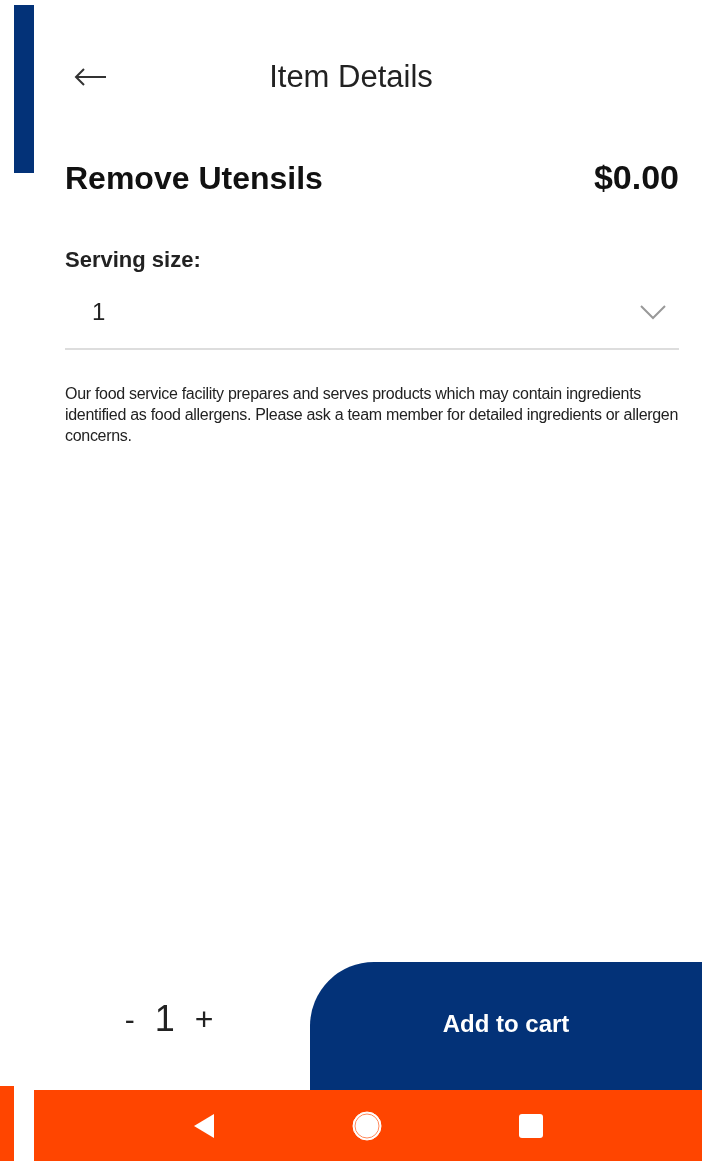  I want to click on quantity-value: 1, so click(164, 1019).